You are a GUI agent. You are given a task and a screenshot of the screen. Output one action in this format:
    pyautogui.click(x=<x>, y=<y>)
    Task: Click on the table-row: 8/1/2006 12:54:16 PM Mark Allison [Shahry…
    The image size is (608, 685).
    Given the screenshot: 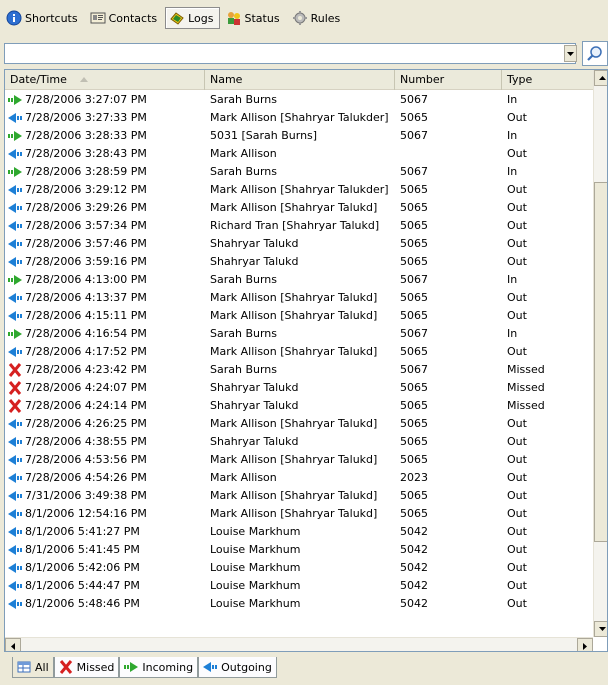 What is the action you would take?
    pyautogui.click(x=300, y=514)
    